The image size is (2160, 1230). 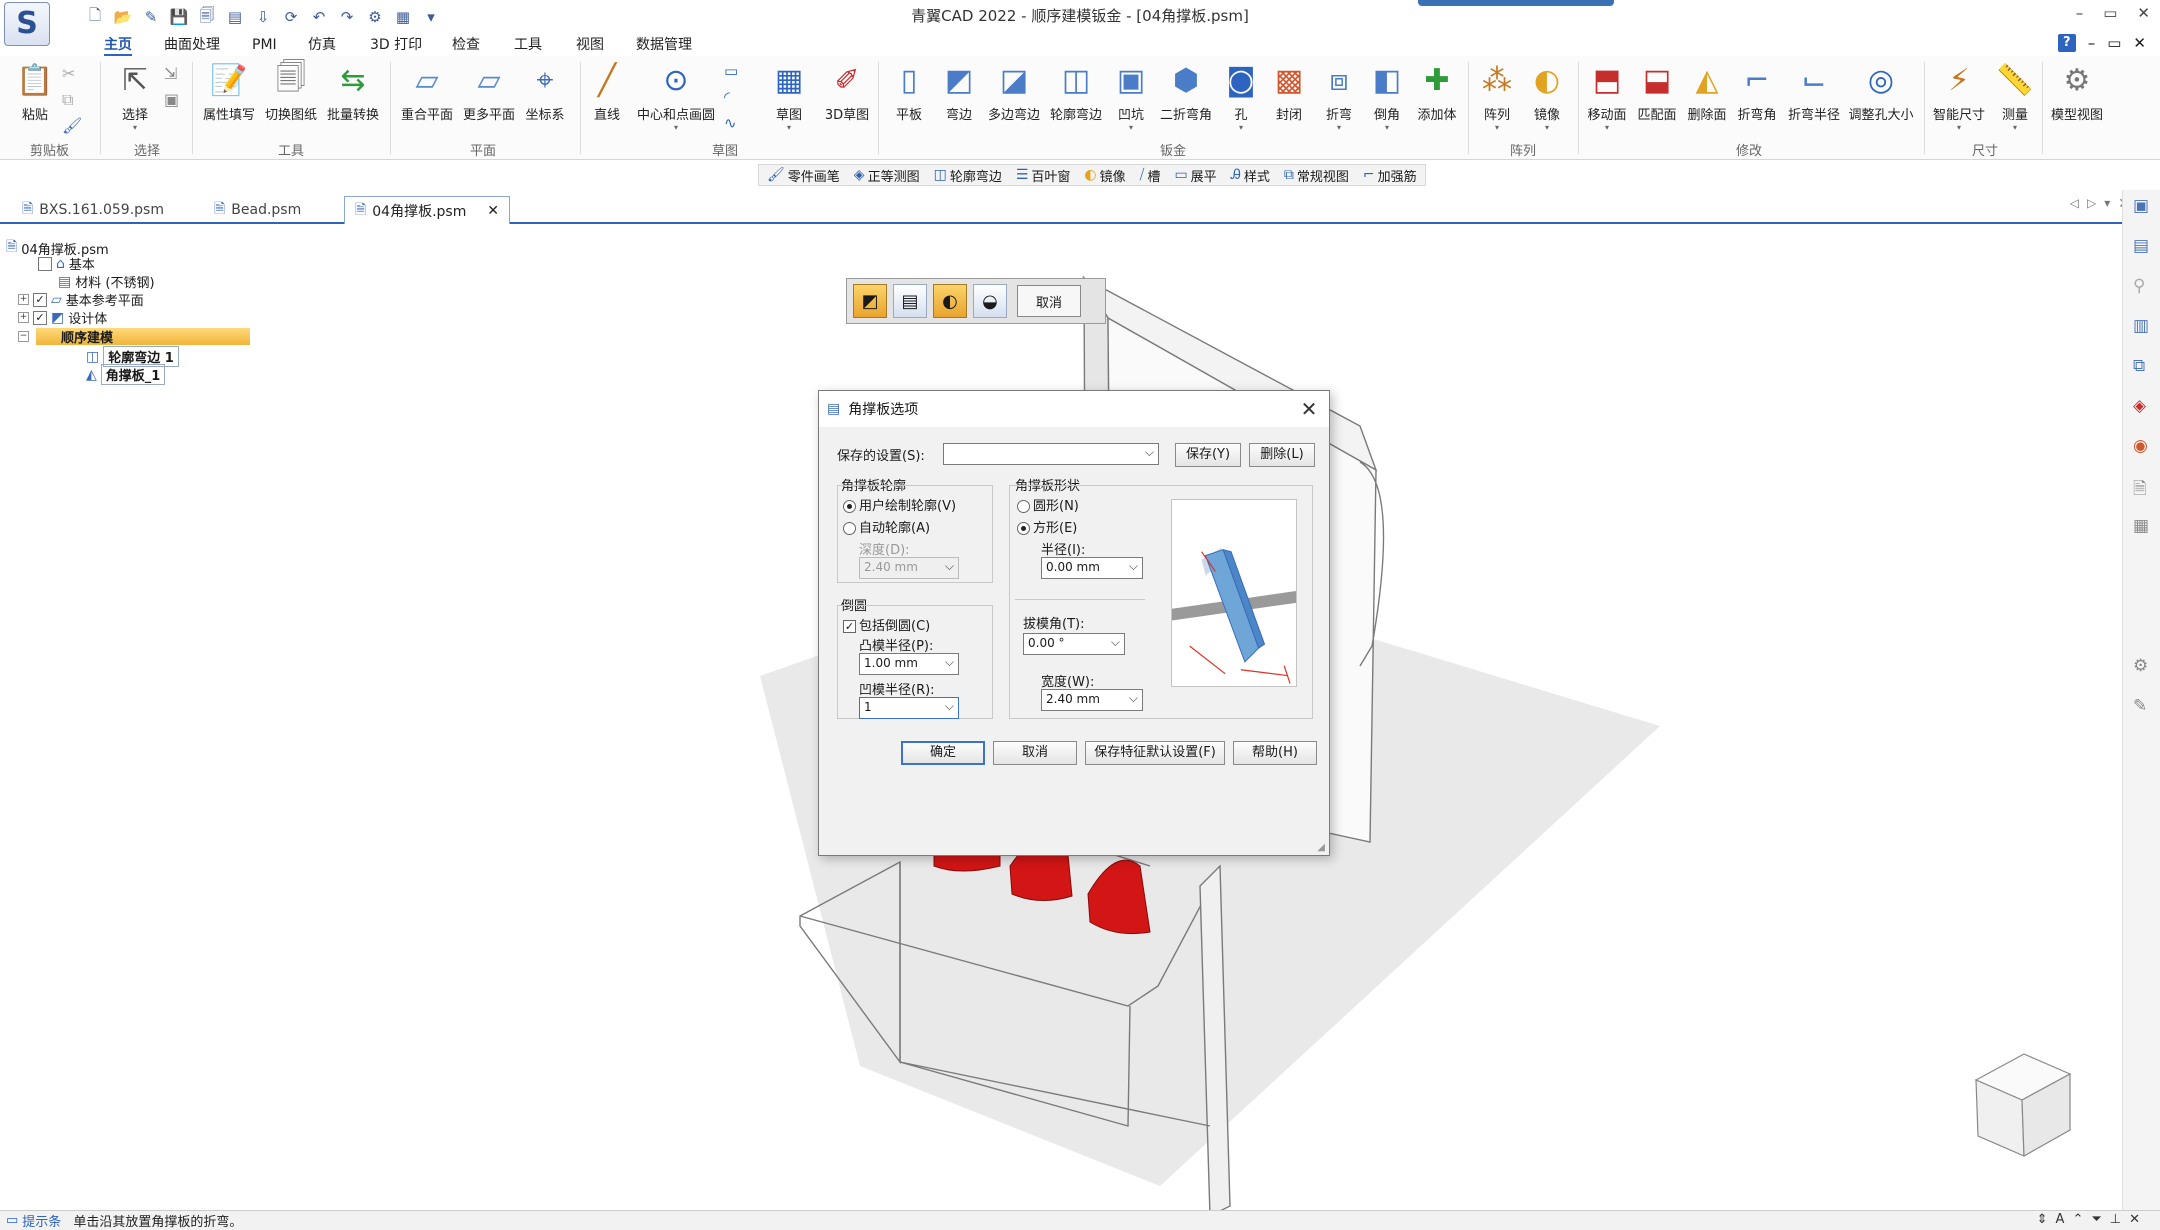 I want to click on smart-dimension-button: ⚡ 智能尺寸 ▾, so click(x=1959, y=96).